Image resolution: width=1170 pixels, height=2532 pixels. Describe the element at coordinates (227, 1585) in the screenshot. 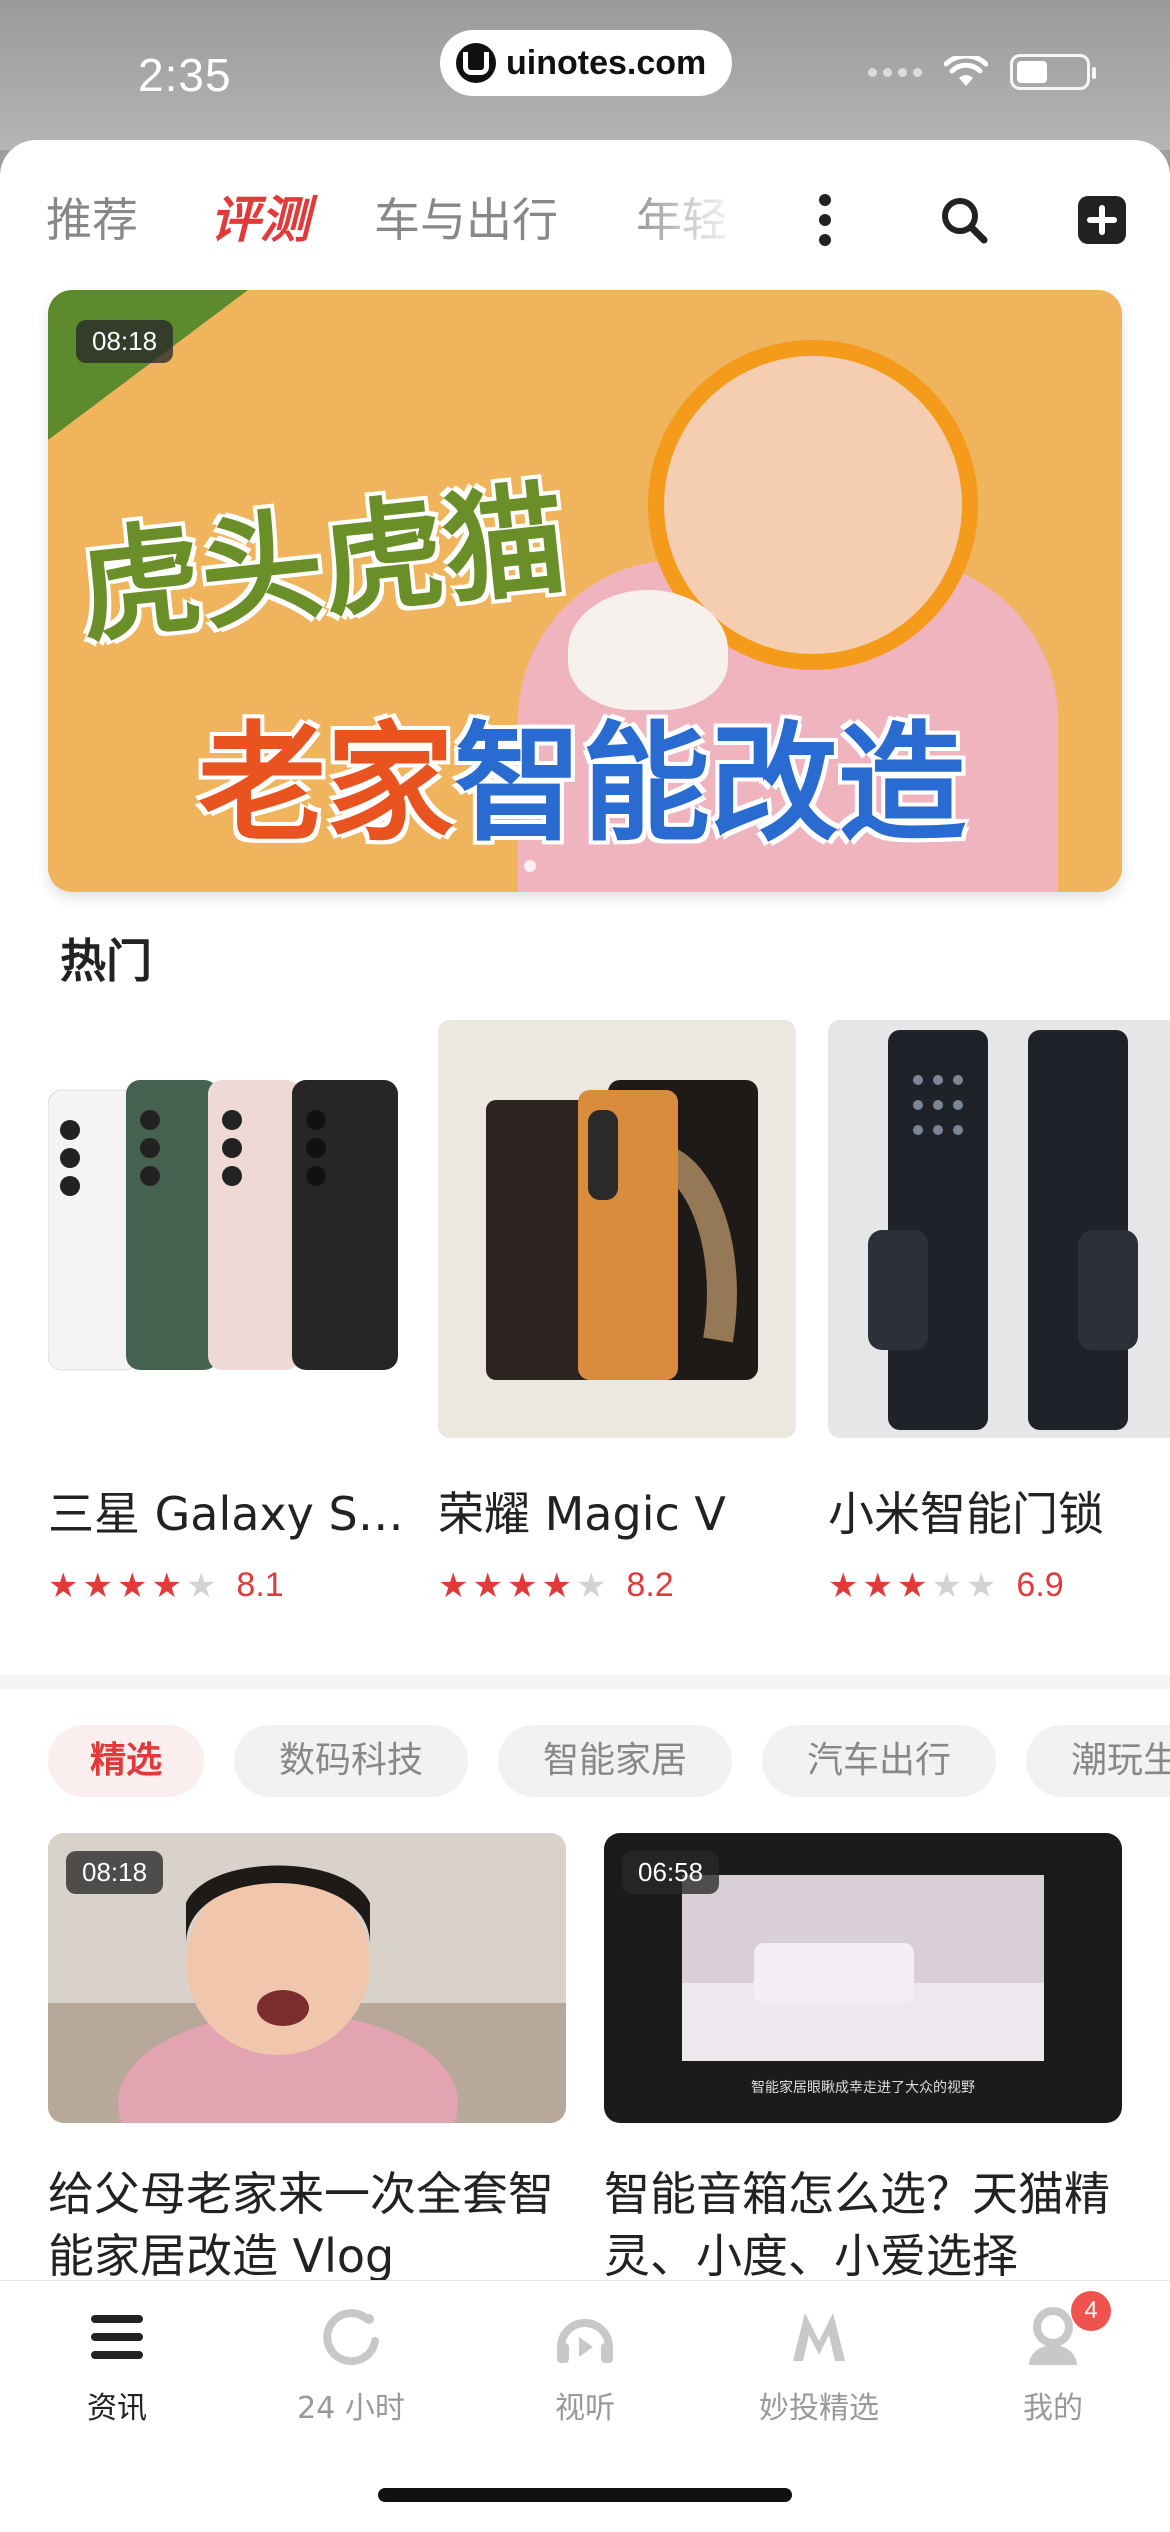

I see `product-rating: ★ ★ ★ ★ ★ 8.1` at that location.